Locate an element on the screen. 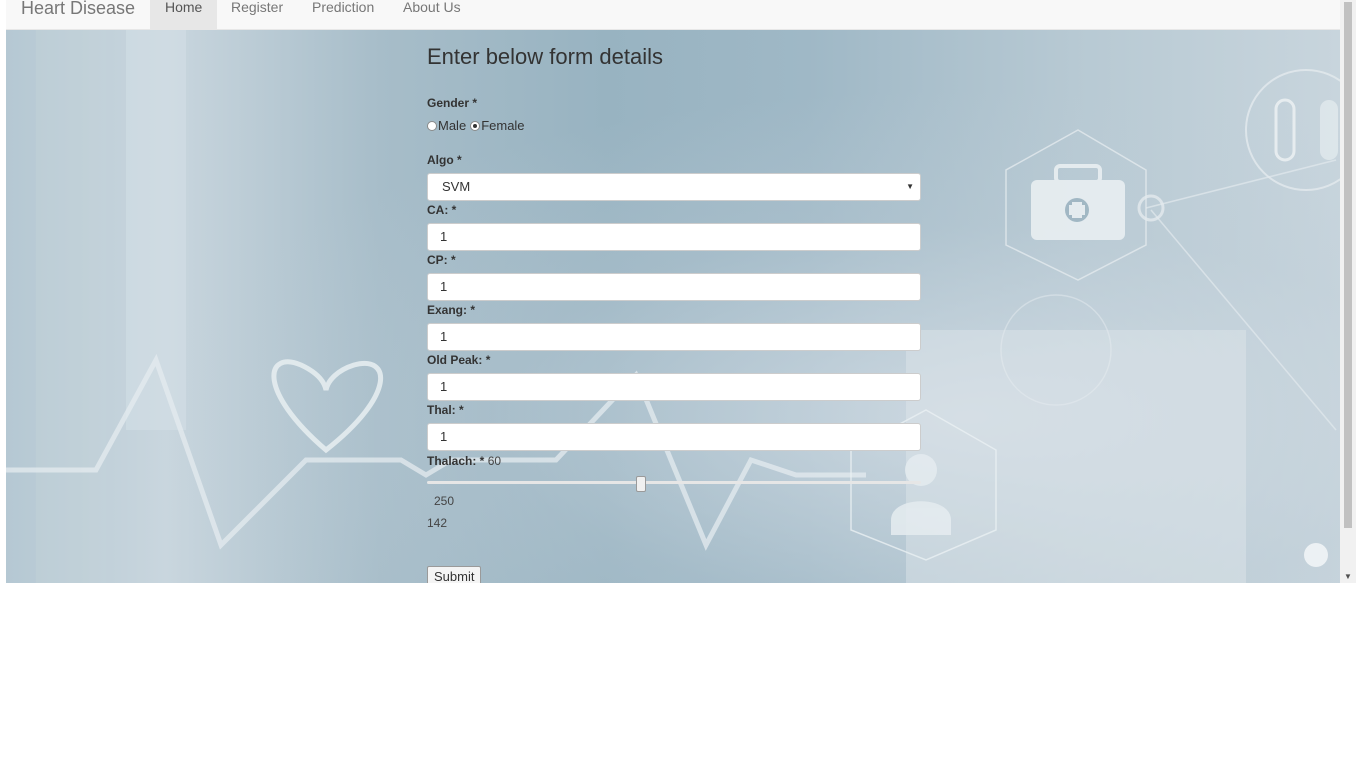  gender-female-radio is located at coordinates (475, 125).